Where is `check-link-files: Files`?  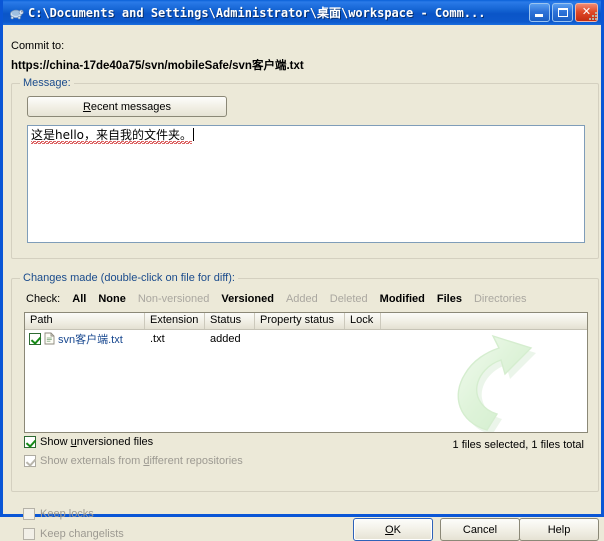 check-link-files: Files is located at coordinates (449, 299).